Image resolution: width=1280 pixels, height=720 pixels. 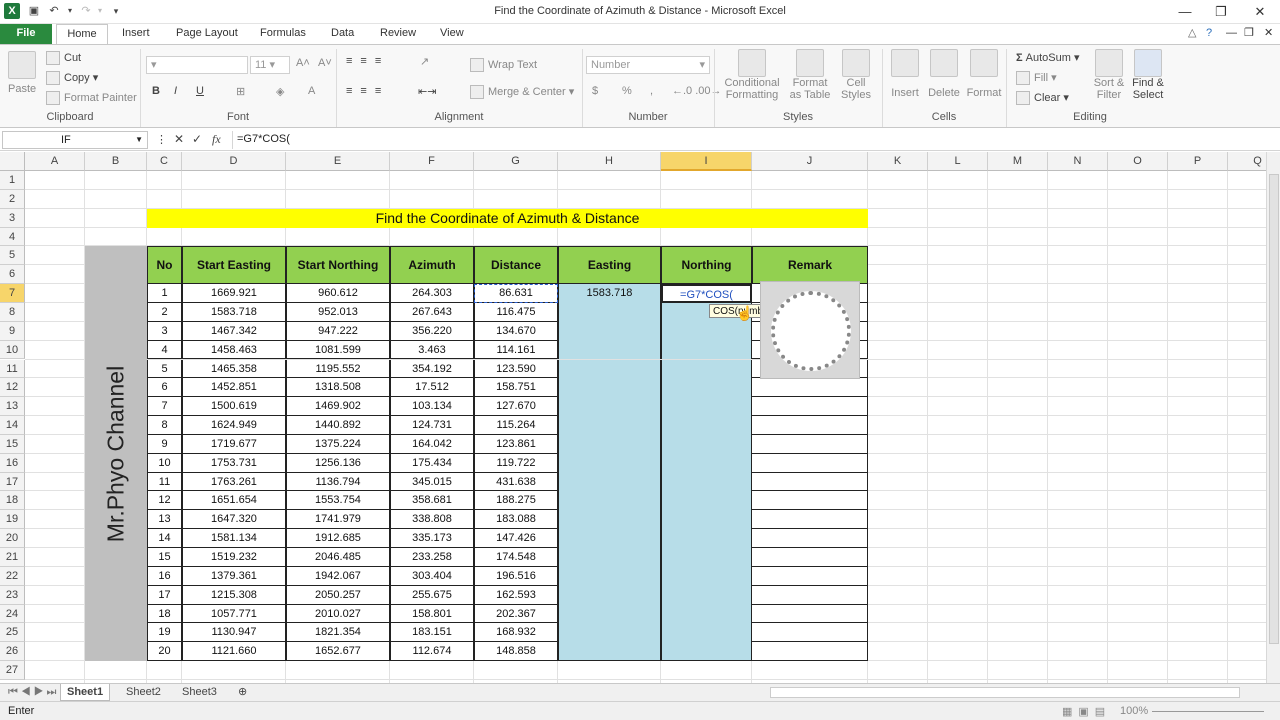 What do you see at coordinates (199, 692) in the screenshot?
I see `sheet-tab-3: Sheet3` at bounding box center [199, 692].